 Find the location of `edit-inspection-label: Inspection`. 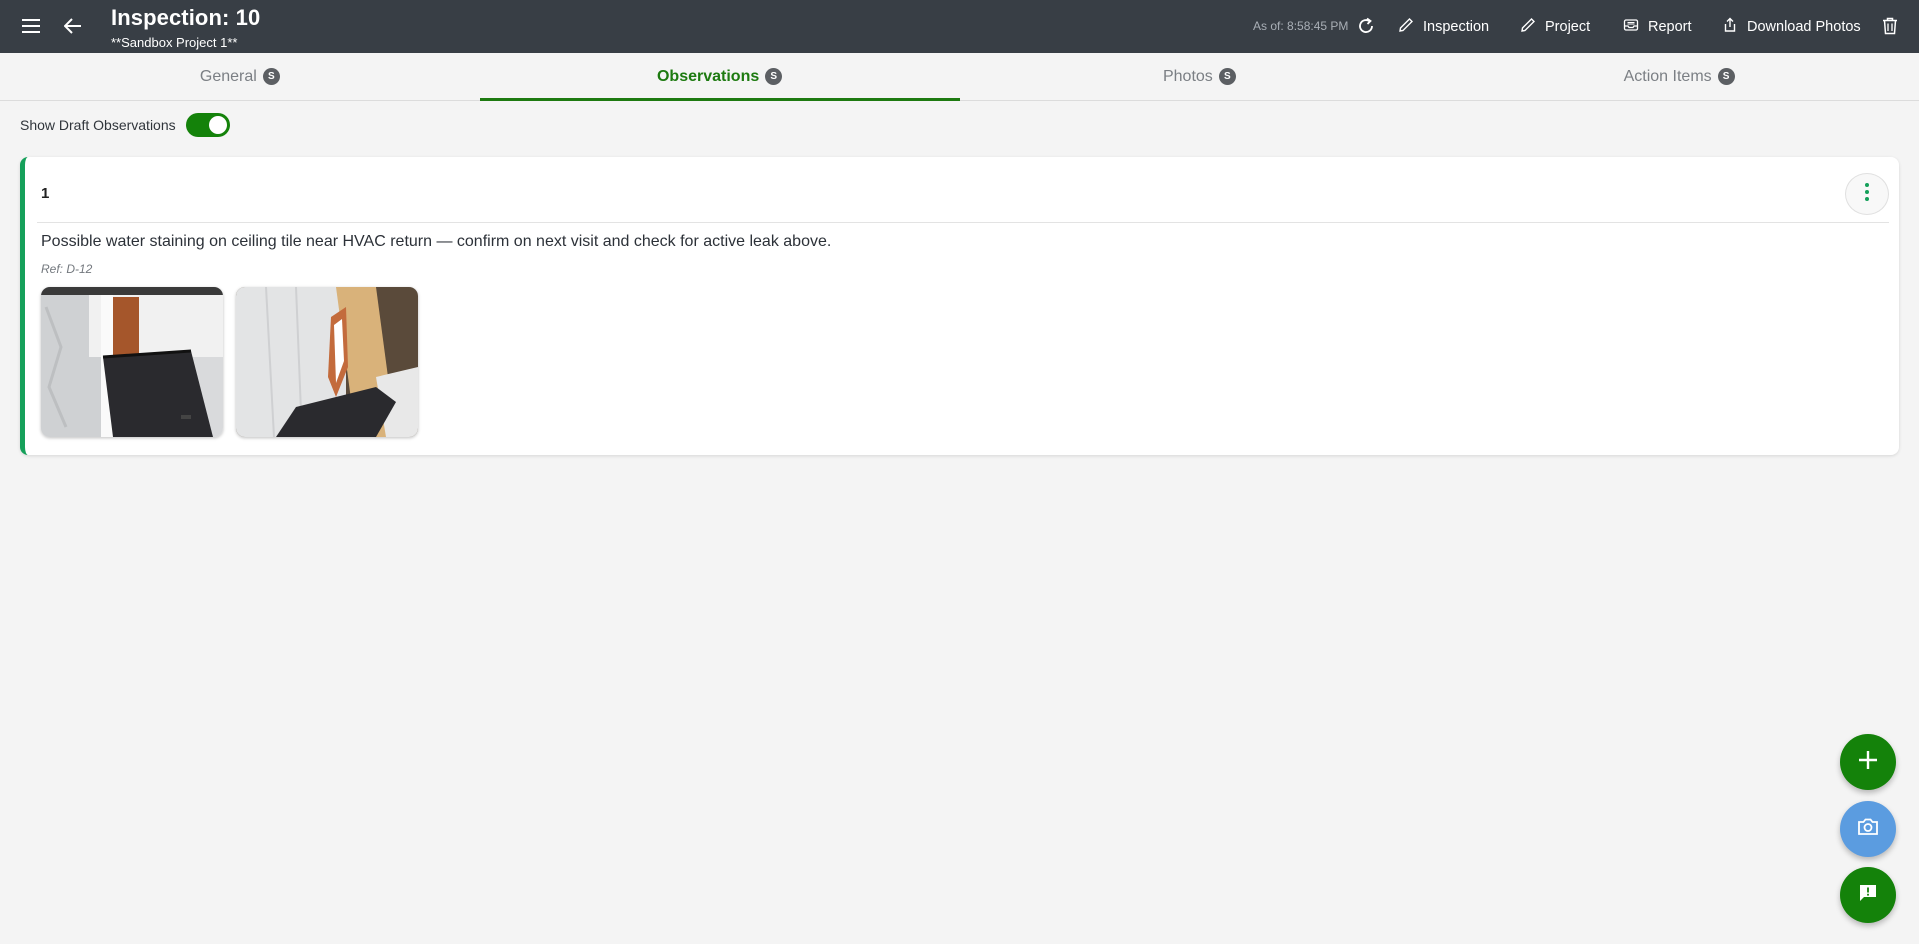

edit-inspection-label: Inspection is located at coordinates (1456, 27).